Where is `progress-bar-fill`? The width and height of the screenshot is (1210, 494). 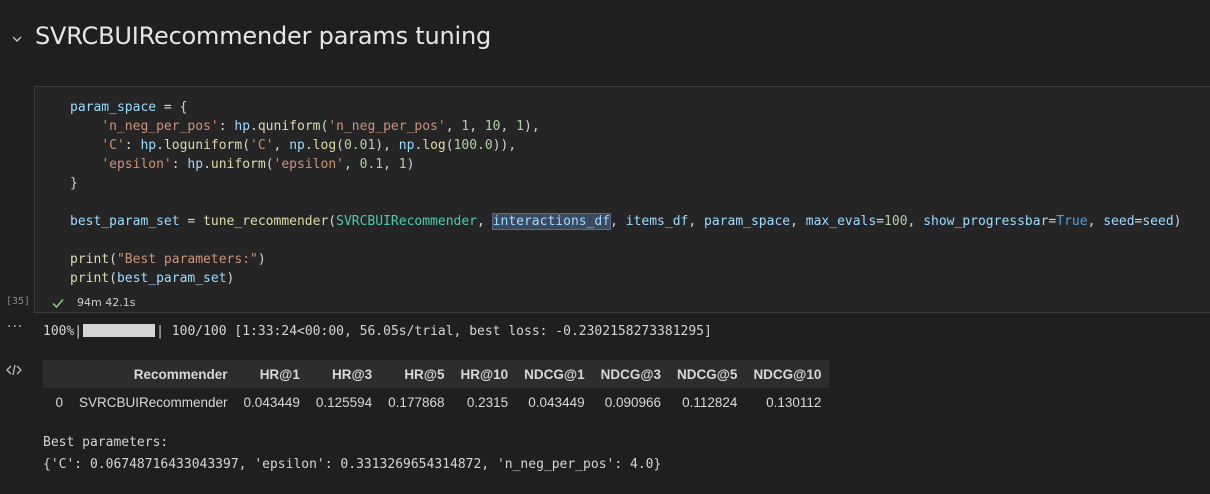 progress-bar-fill is located at coordinates (119, 330).